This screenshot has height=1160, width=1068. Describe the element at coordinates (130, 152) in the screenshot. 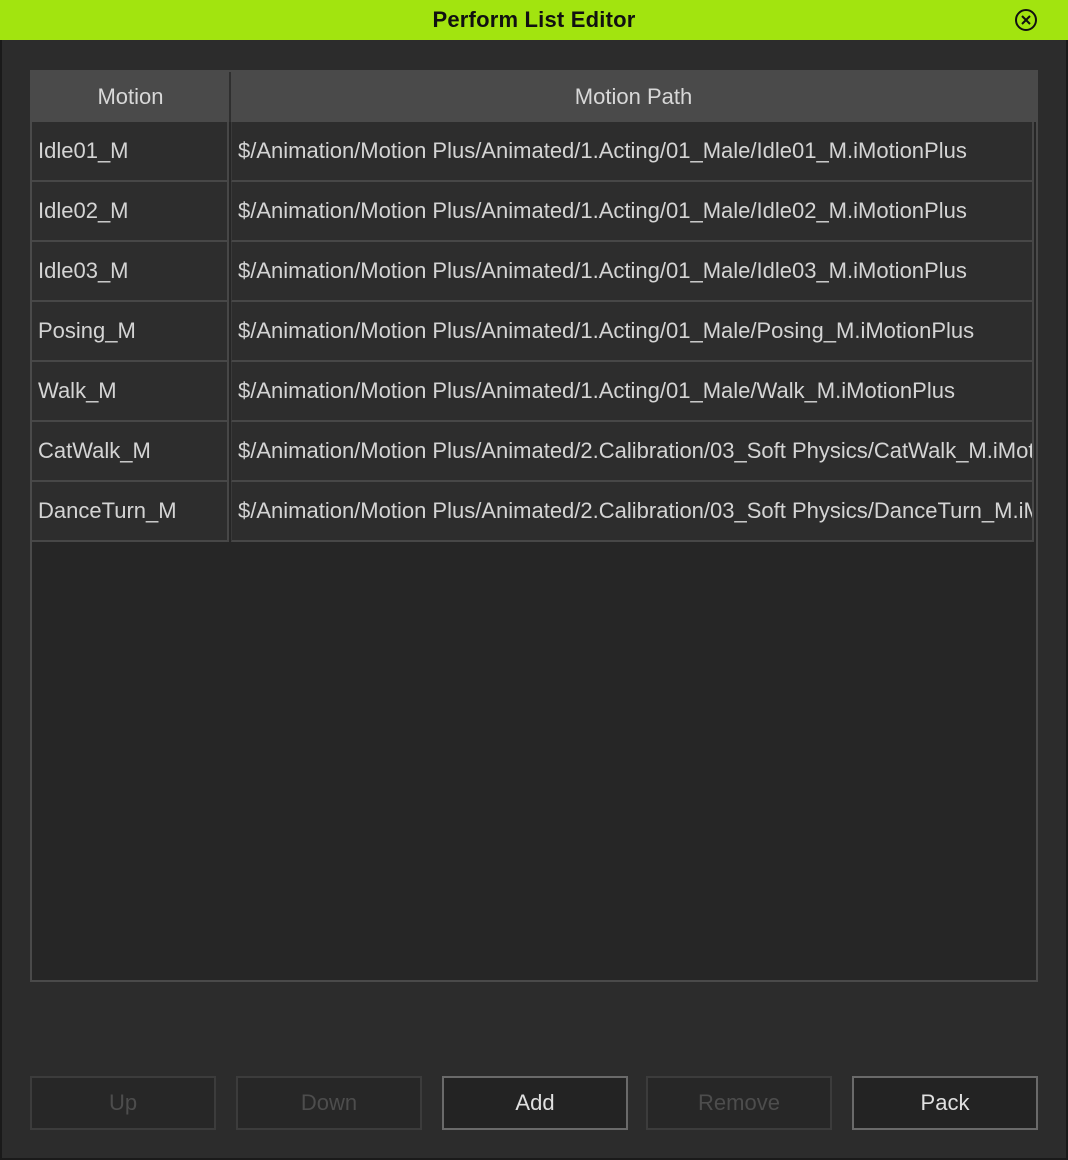

I see `motion-cell: Idle01_M` at that location.